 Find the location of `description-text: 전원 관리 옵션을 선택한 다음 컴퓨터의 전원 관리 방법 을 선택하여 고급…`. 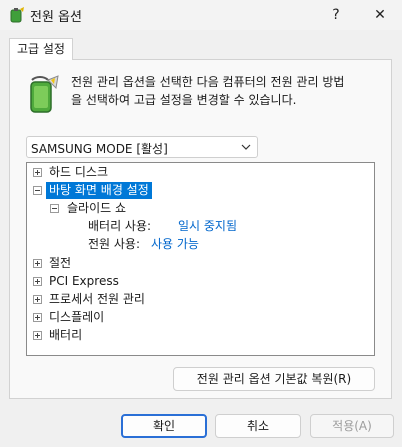

description-text: 전원 관리 옵션을 선택한 다음 컴퓨터의 전원 관리 방법 을 선택하여 고급… is located at coordinates (226, 91).